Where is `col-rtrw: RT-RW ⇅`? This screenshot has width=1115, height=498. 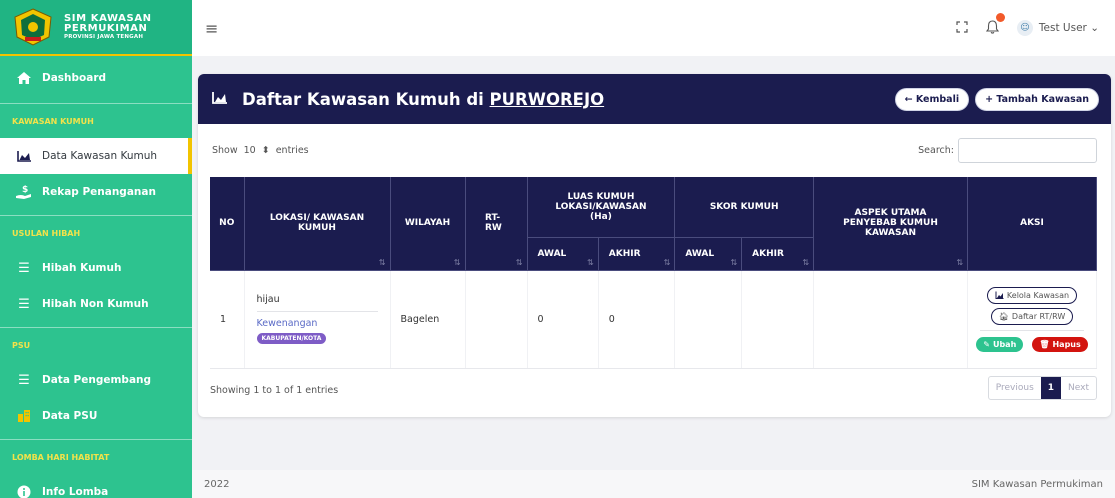
col-rtrw: RT-RW ⇅ is located at coordinates (496, 224).